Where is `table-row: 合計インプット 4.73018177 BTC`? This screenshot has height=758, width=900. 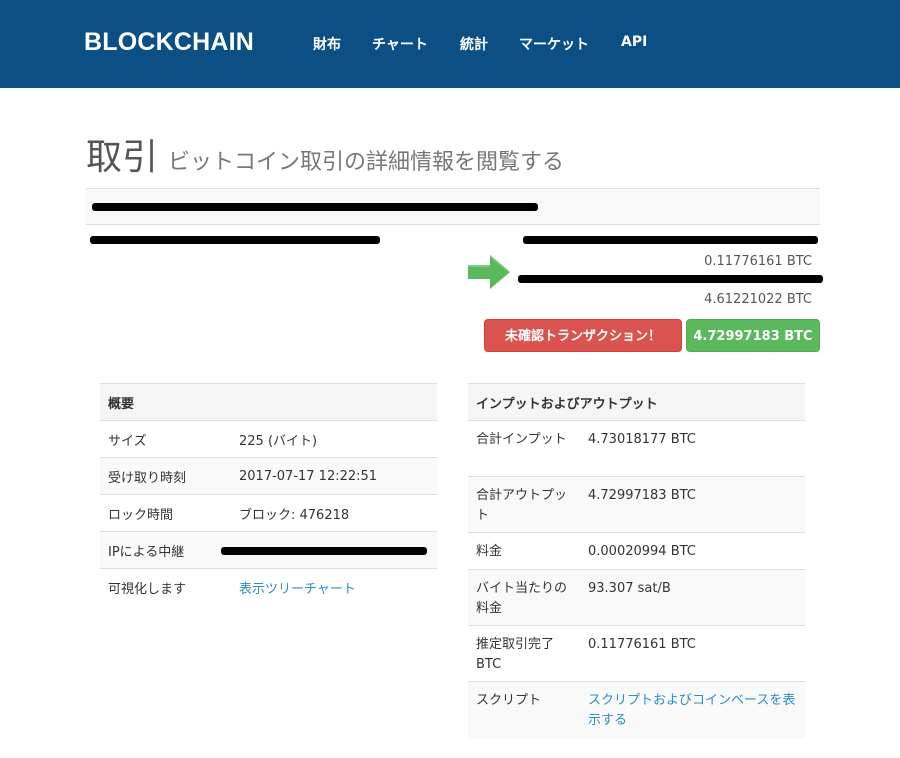 table-row: 合計インプット 4.73018177 BTC is located at coordinates (636, 448).